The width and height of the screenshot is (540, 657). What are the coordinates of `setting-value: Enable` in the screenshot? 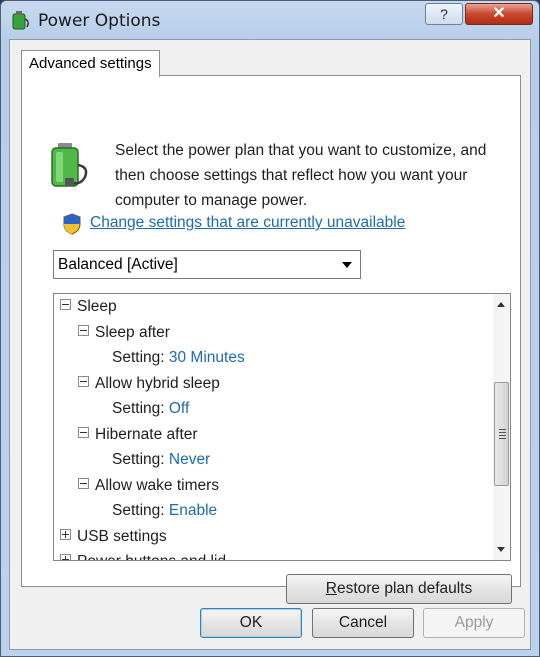 It's located at (193, 510).